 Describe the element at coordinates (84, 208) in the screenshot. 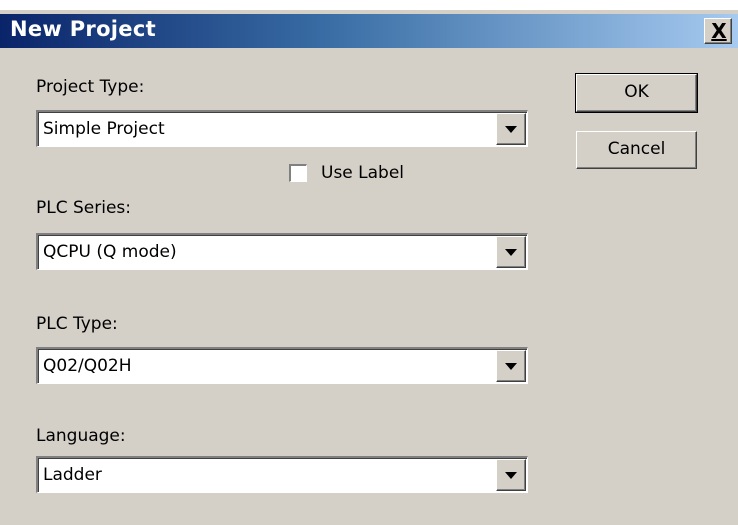

I see `plc-series-label: PLC Series:` at that location.